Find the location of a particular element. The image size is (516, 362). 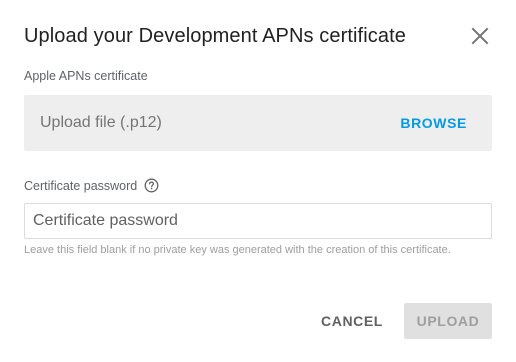

apns-certificate-label: Apple APNs certificate is located at coordinates (86, 76).